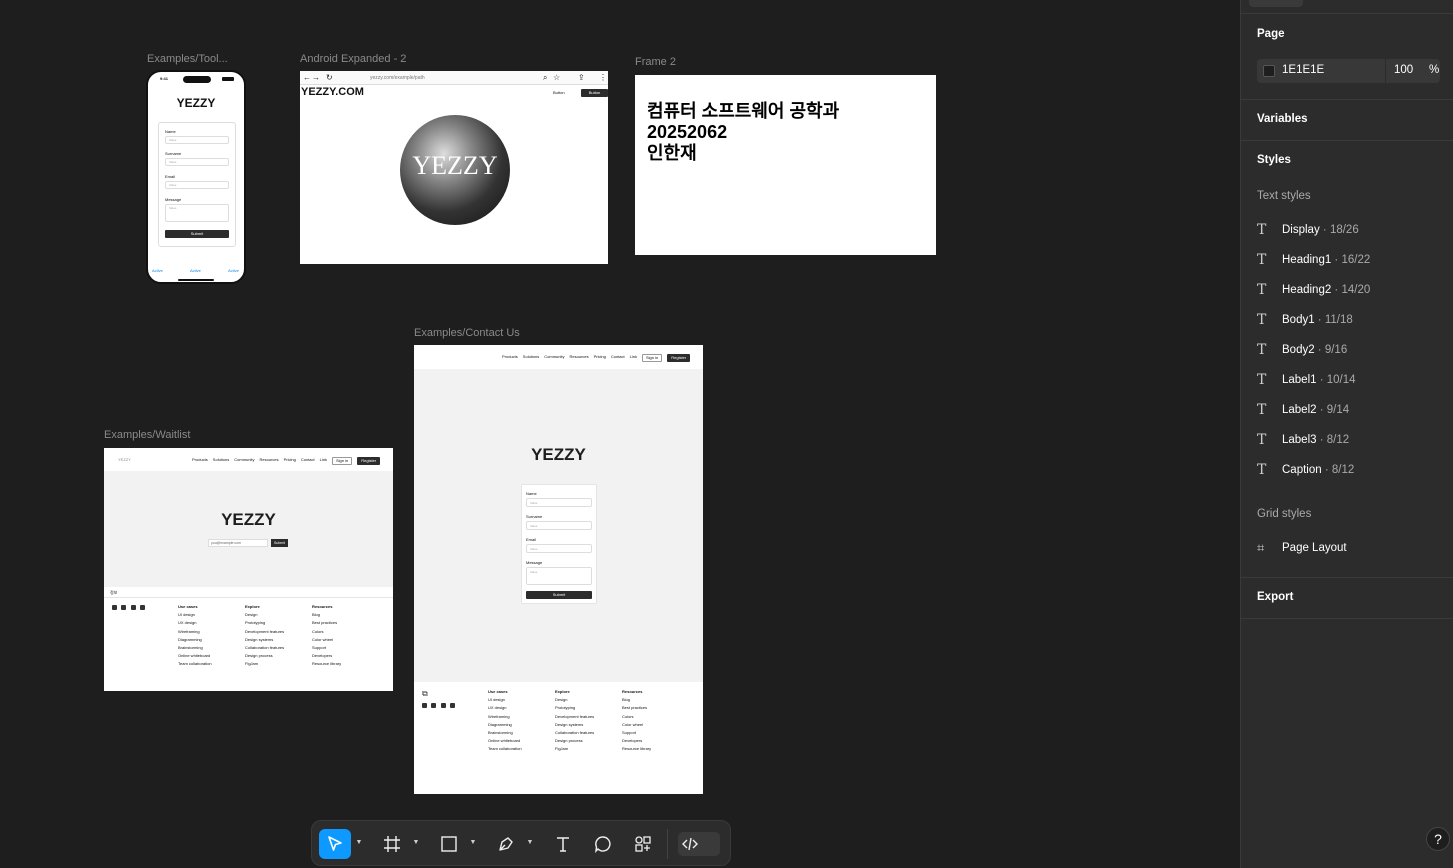  Describe the element at coordinates (114, 607) in the screenshot. I see `x-icon` at that location.